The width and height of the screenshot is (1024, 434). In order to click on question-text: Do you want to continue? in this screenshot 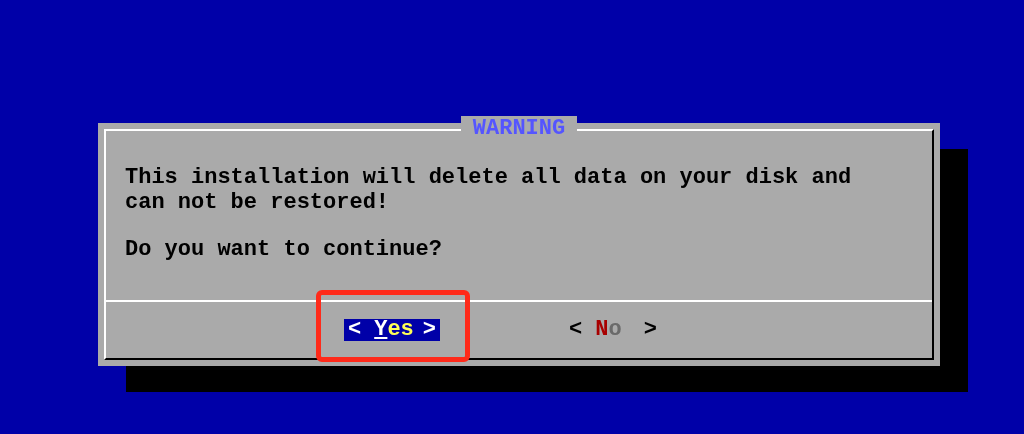, I will do `click(284, 249)`.